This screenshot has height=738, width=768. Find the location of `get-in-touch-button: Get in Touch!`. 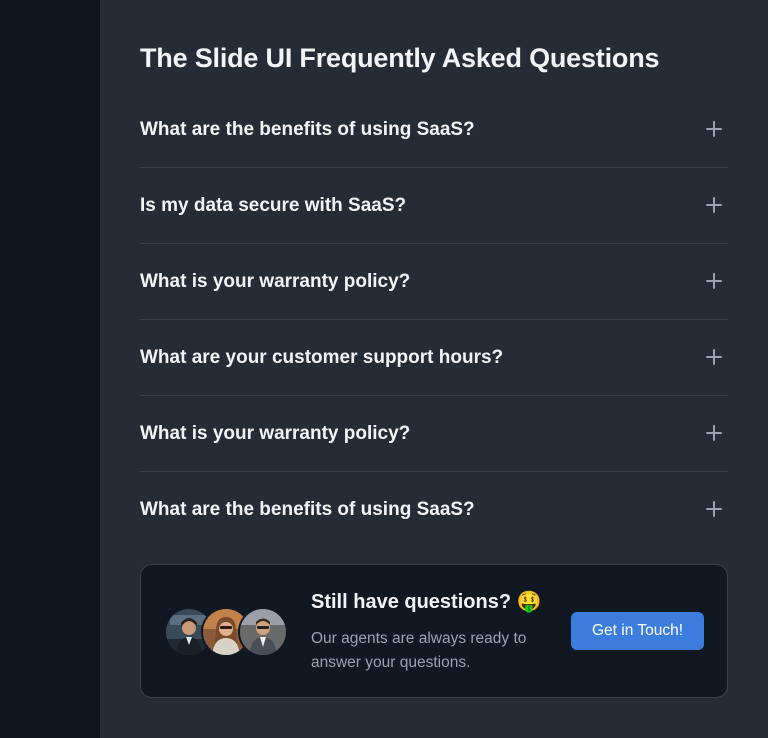

get-in-touch-button: Get in Touch! is located at coordinates (637, 631).